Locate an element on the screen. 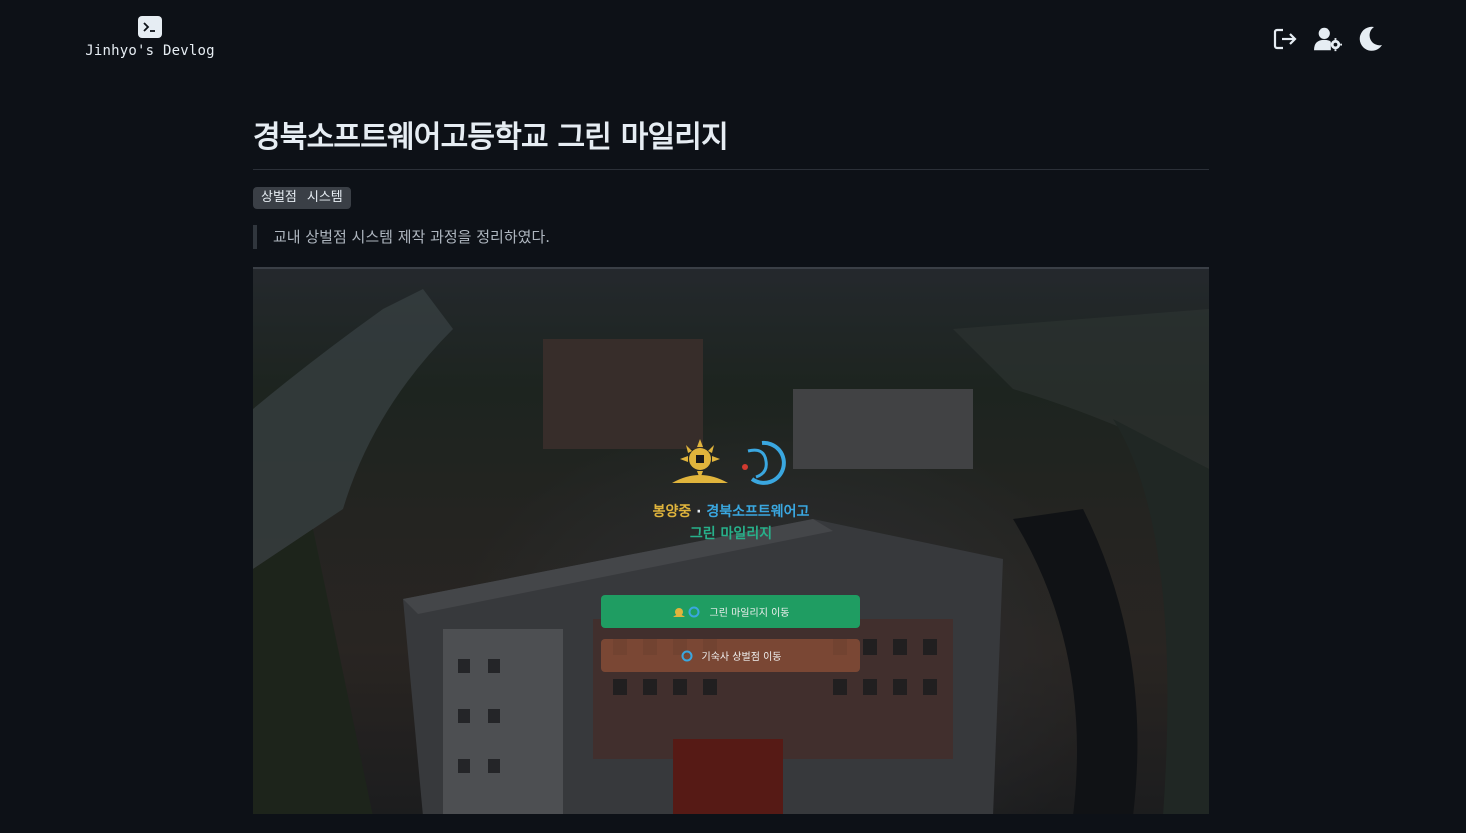  logout-button is located at coordinates (1286, 39).